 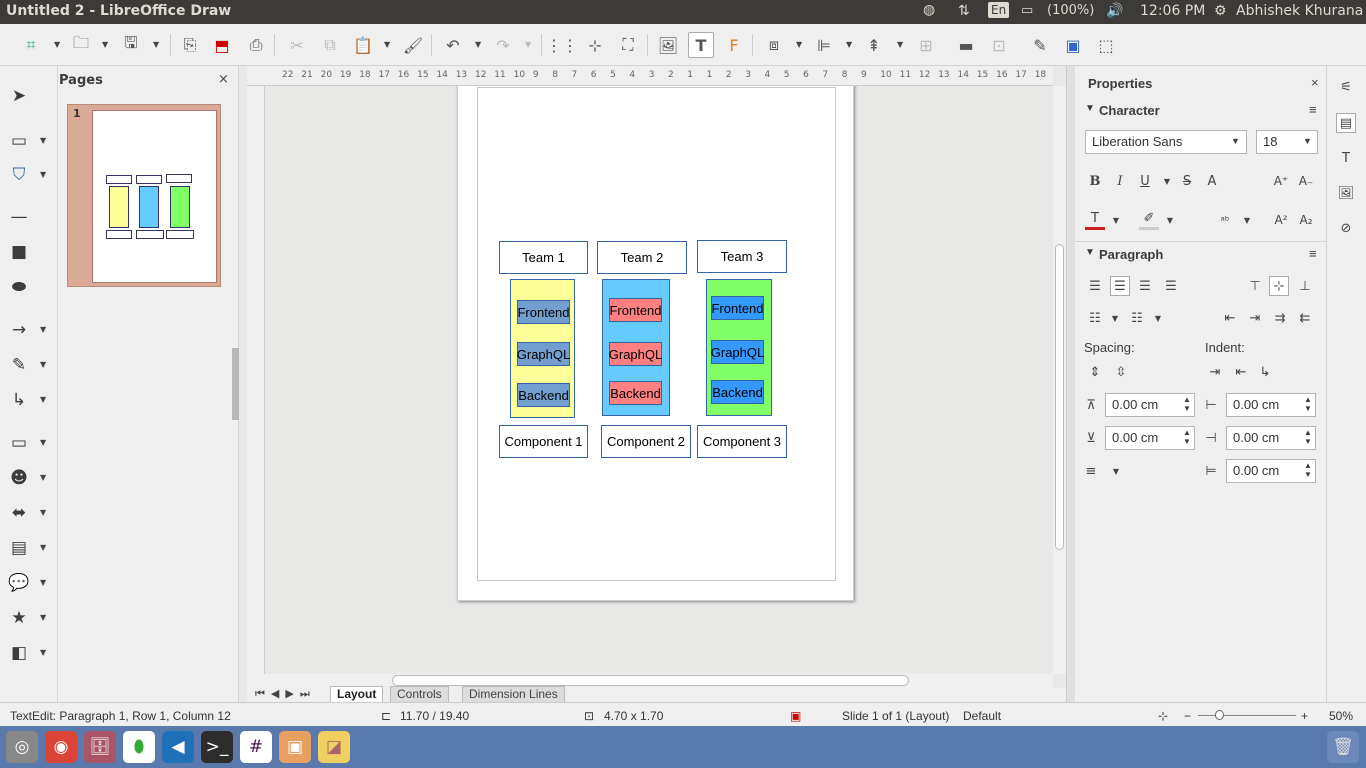 I want to click on team-2-box: Team 2, so click(x=642, y=257).